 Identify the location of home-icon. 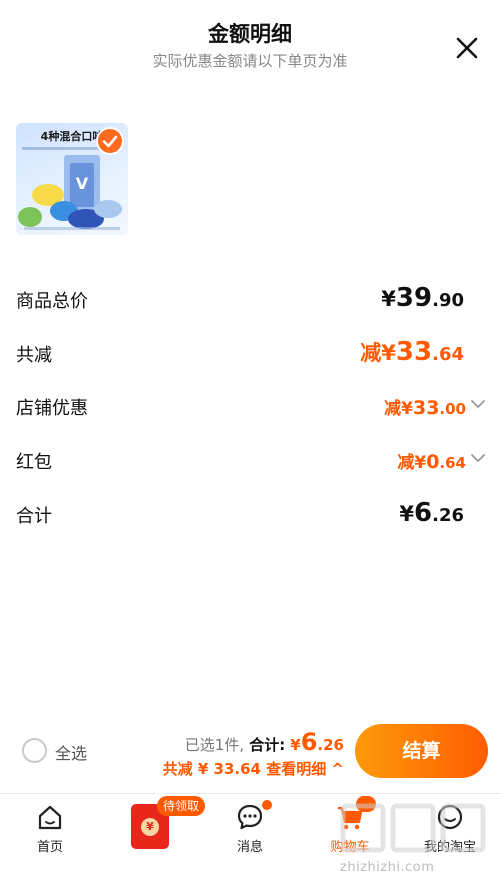
(50, 817).